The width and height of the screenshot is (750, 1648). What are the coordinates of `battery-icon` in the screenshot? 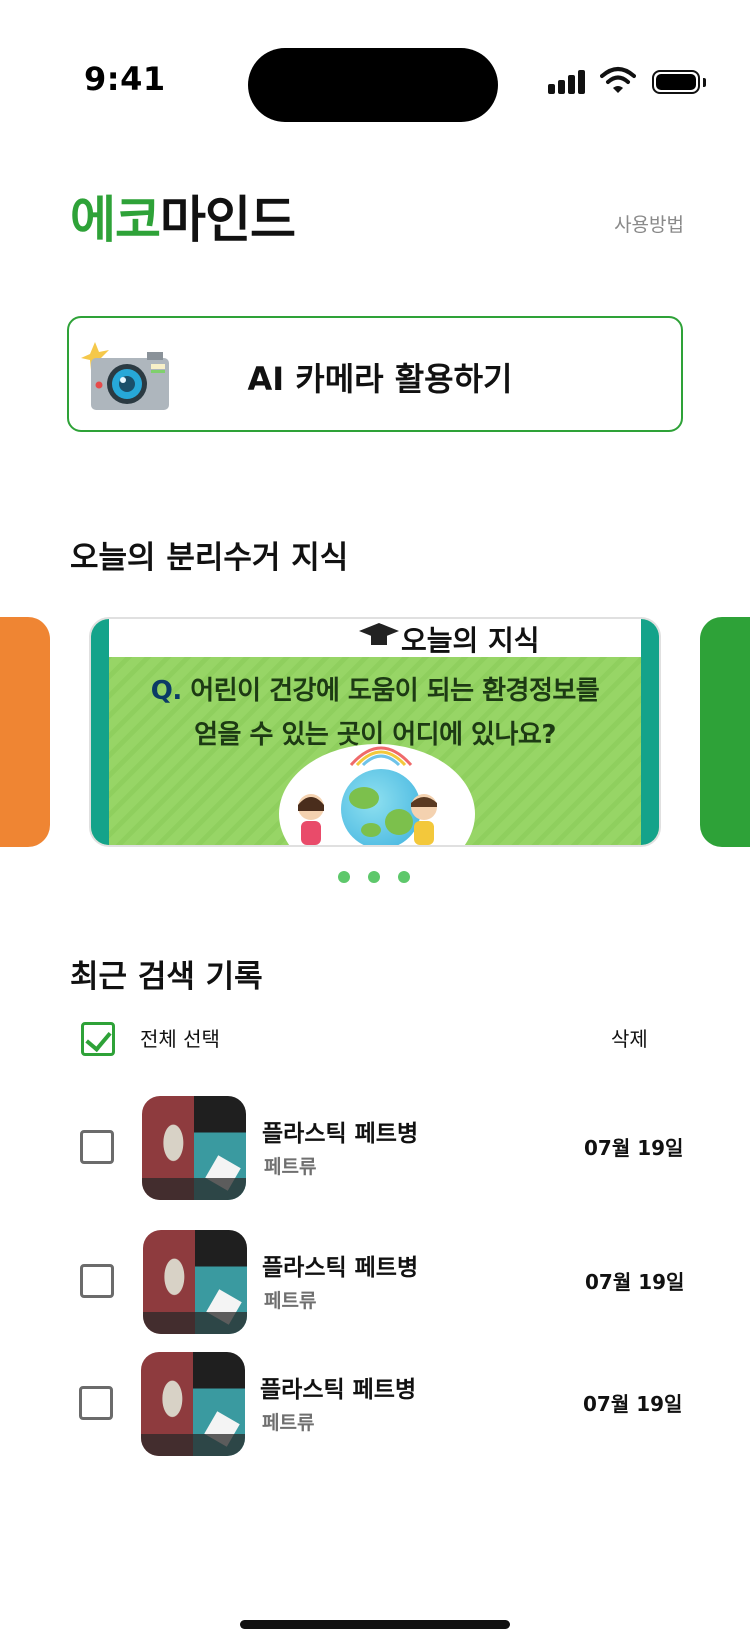 It's located at (676, 82).